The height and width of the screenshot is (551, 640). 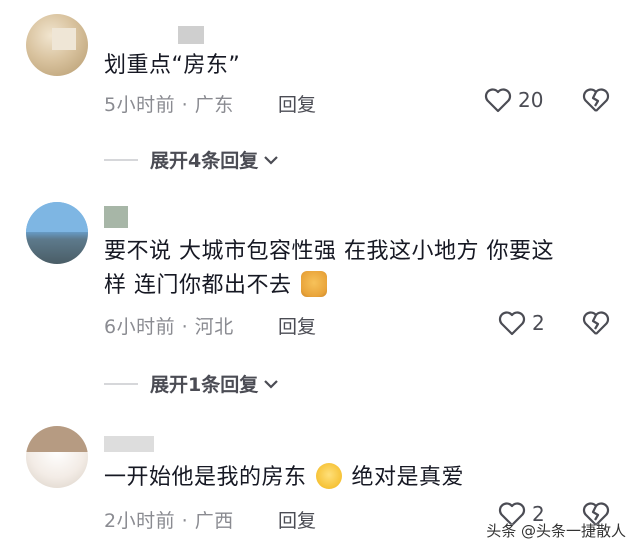 I want to click on comment-location: 广西, so click(x=214, y=521).